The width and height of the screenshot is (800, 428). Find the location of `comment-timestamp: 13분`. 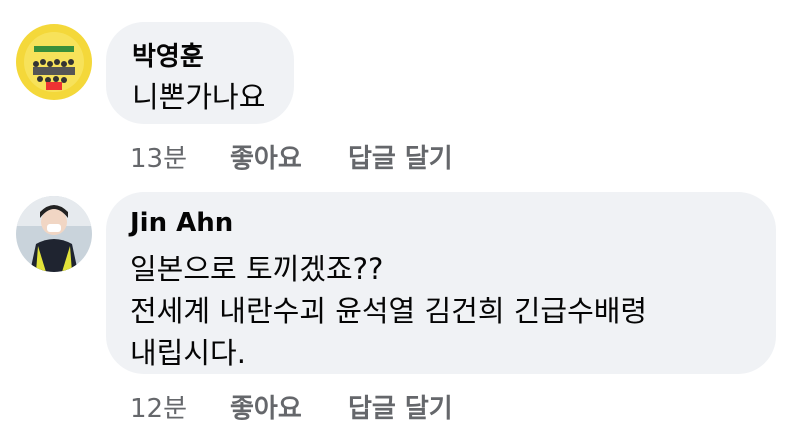

comment-timestamp: 13분 is located at coordinates (158, 156).